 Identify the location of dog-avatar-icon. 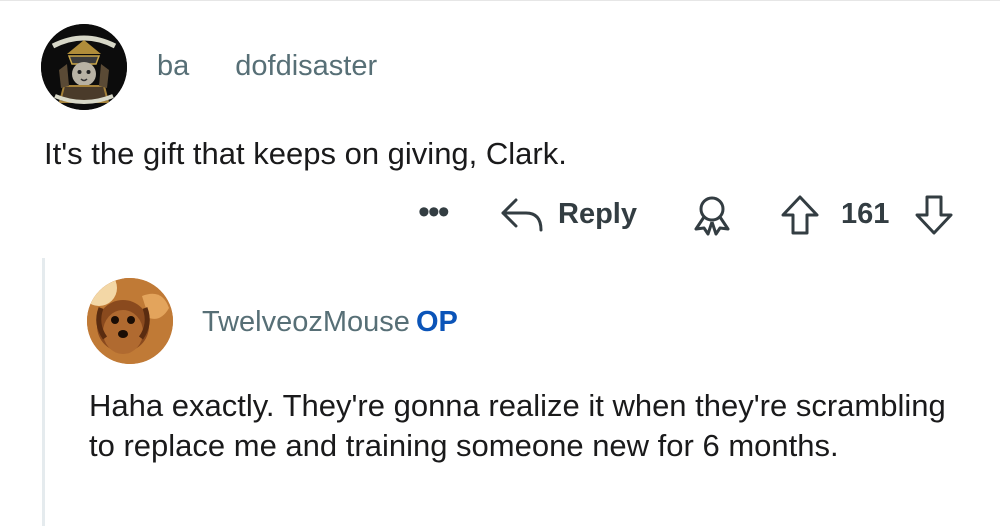
(130, 321).